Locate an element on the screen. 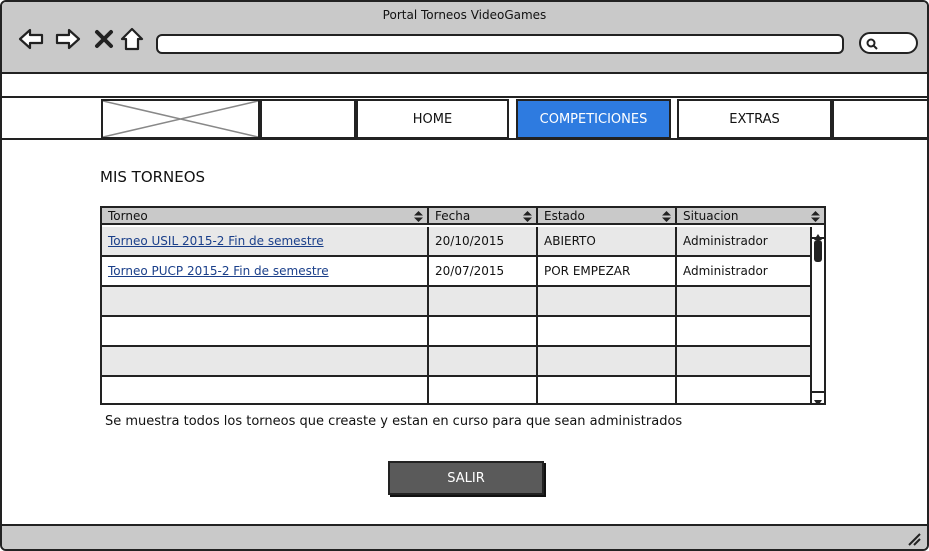 Image resolution: width=929 pixels, height=551 pixels. search-icon is located at coordinates (872, 44).